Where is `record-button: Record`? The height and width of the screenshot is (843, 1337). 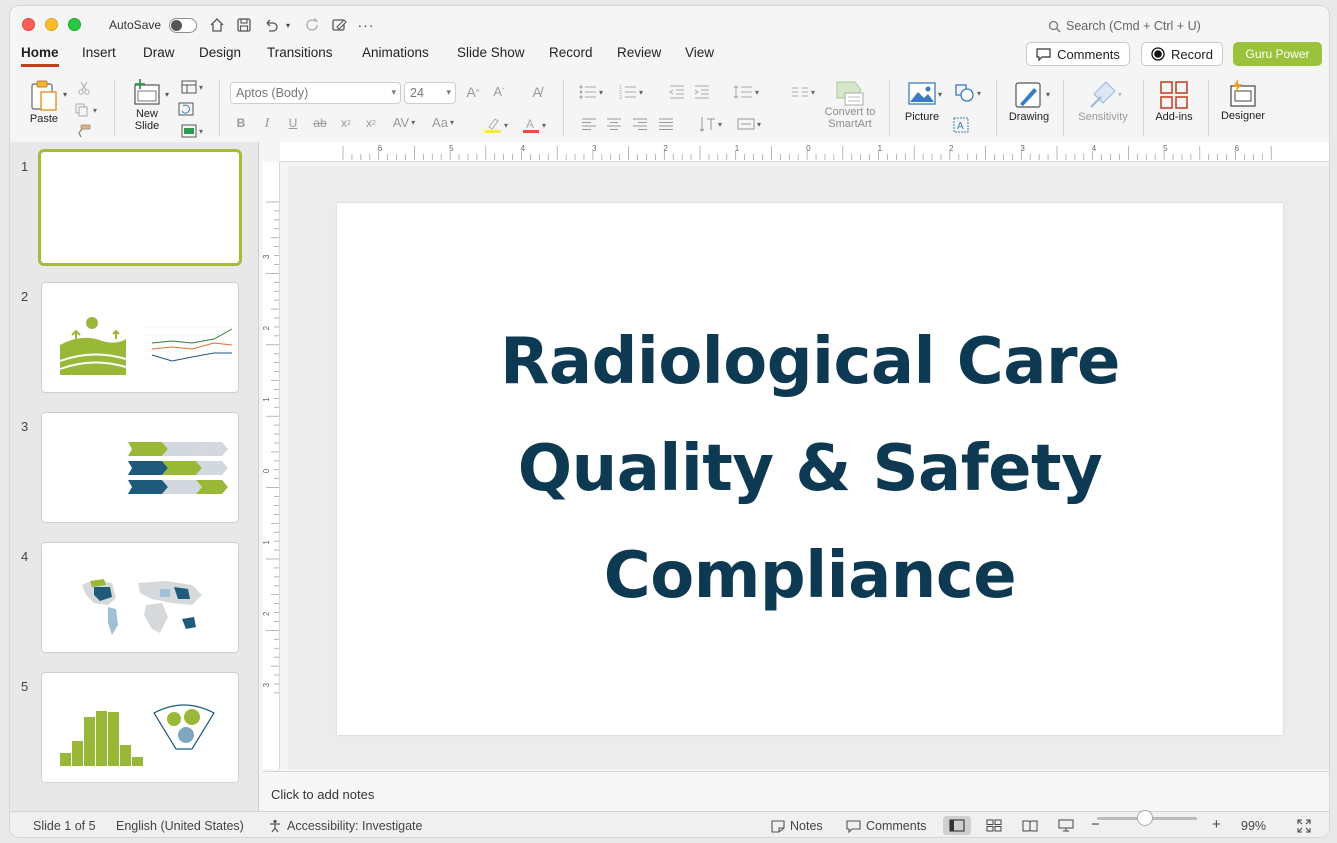 record-button: Record is located at coordinates (1182, 54).